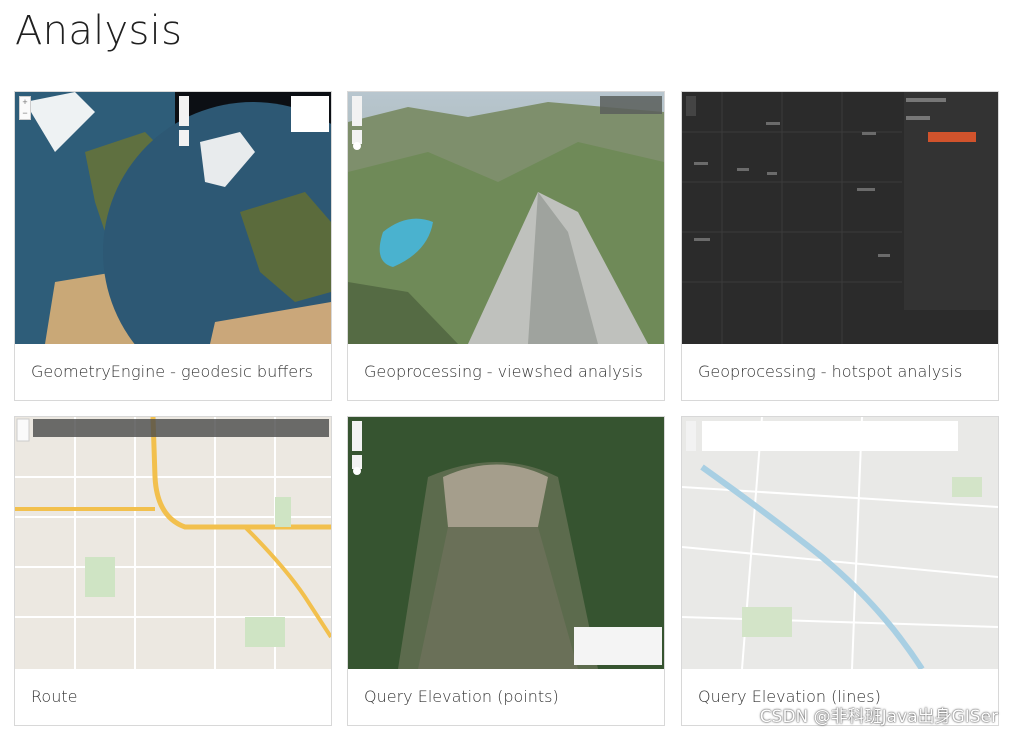 The width and height of the screenshot is (1012, 733). Describe the element at coordinates (506, 543) in the screenshot. I see `thumbnail-query-elevation-points` at that location.